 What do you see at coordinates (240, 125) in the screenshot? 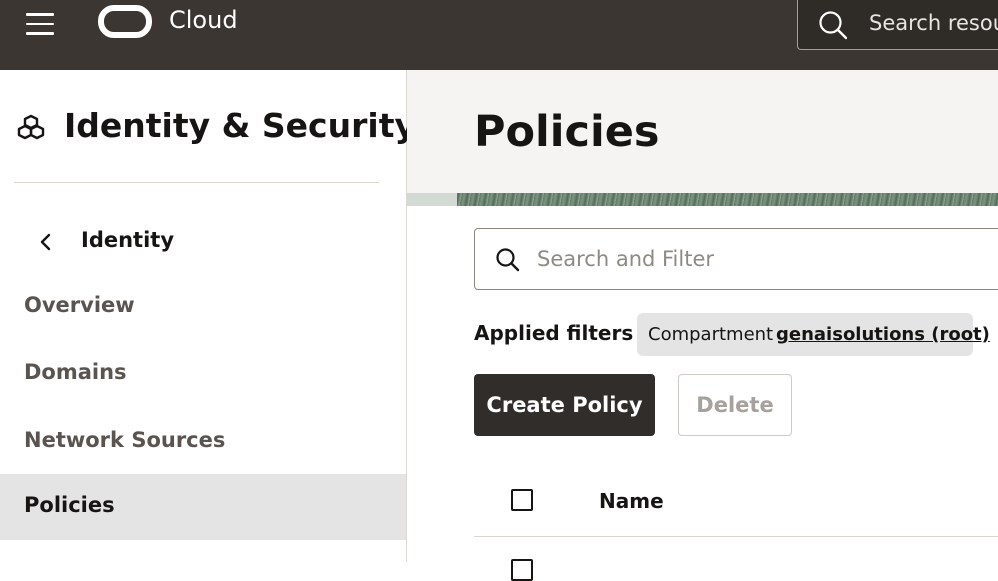
I see `section-title: Identity & Security` at bounding box center [240, 125].